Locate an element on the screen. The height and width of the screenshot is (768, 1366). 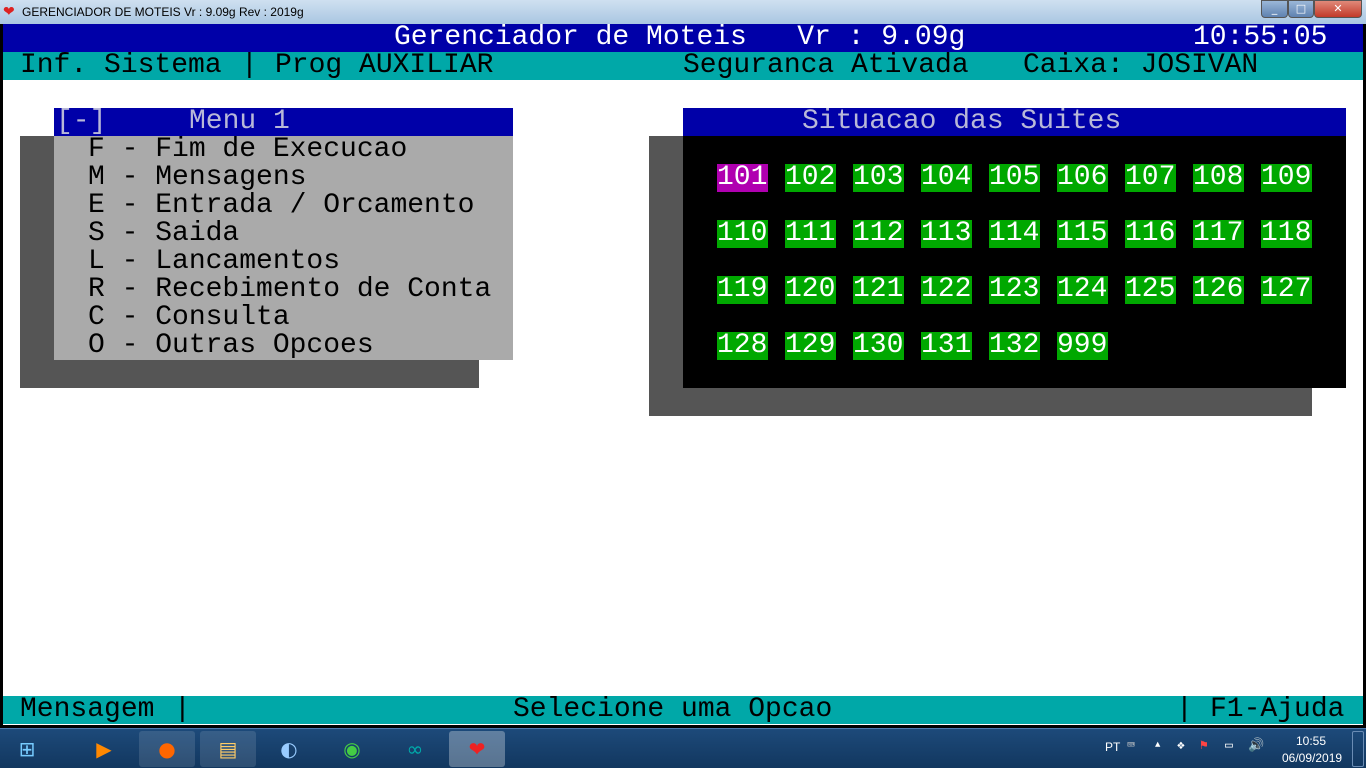
suites-shadow-bottom is located at coordinates (997, 402).